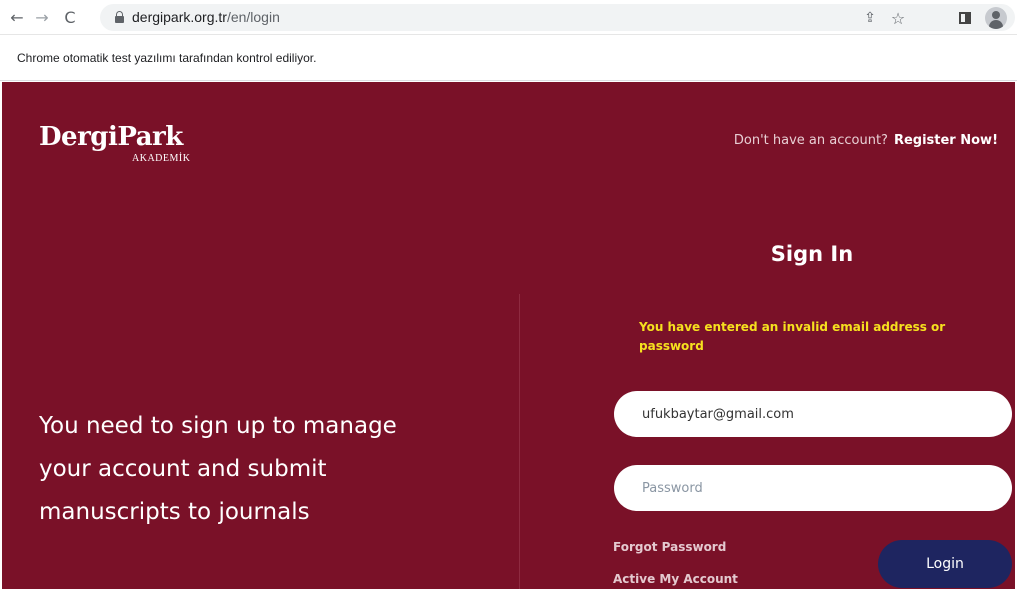 This screenshot has width=1017, height=589. I want to click on forward-arrow-icon: →, so click(42, 17).